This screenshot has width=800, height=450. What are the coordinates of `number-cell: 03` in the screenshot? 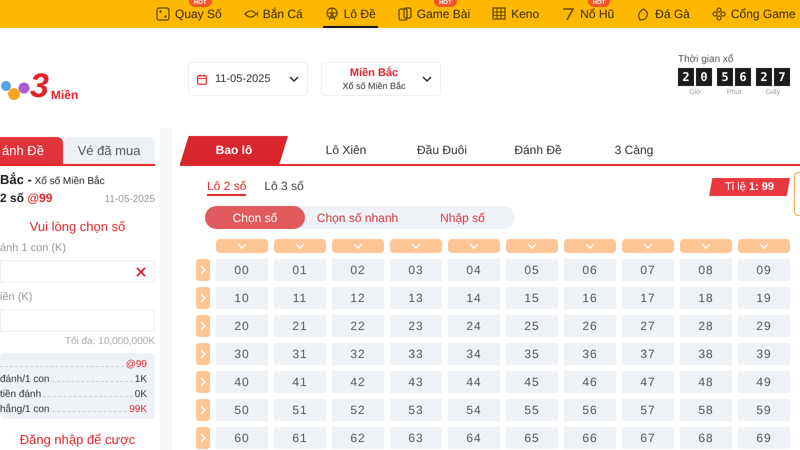 It's located at (416, 270).